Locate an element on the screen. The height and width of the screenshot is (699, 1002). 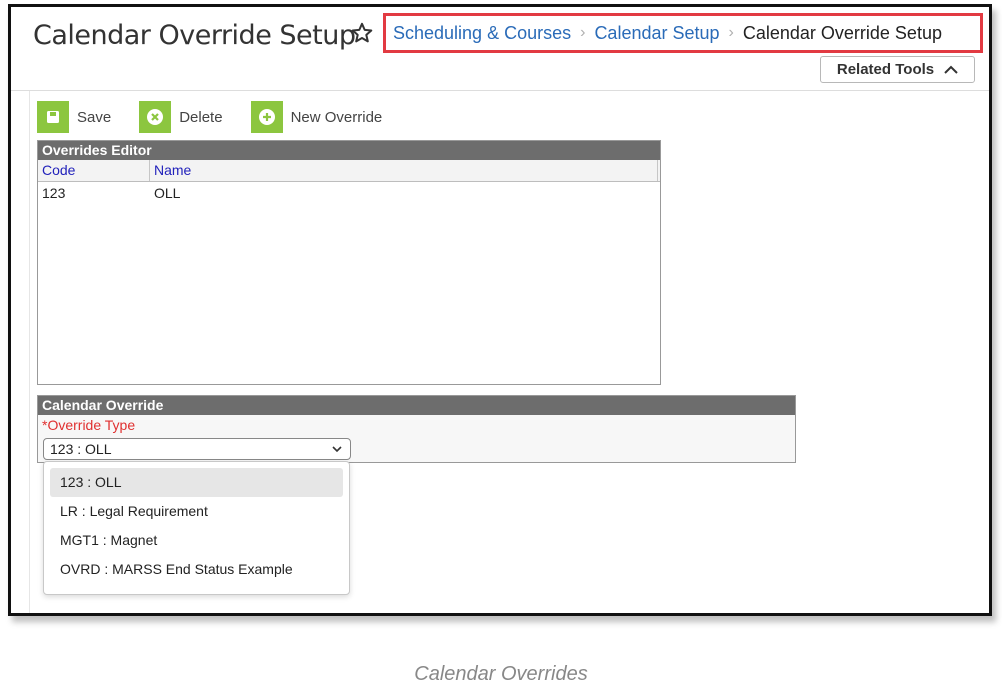
dropdown-option: OVRD : MARSS End Status Example is located at coordinates (196, 569).